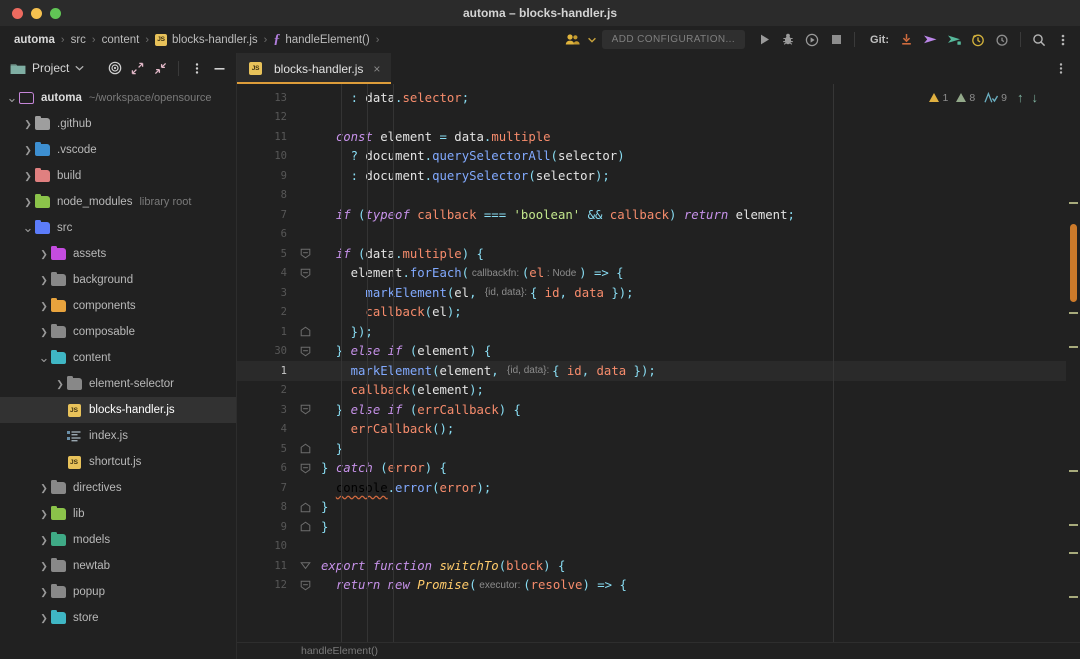 This screenshot has width=1080, height=659. I want to click on code-folding-gutter, so click(305, 363).